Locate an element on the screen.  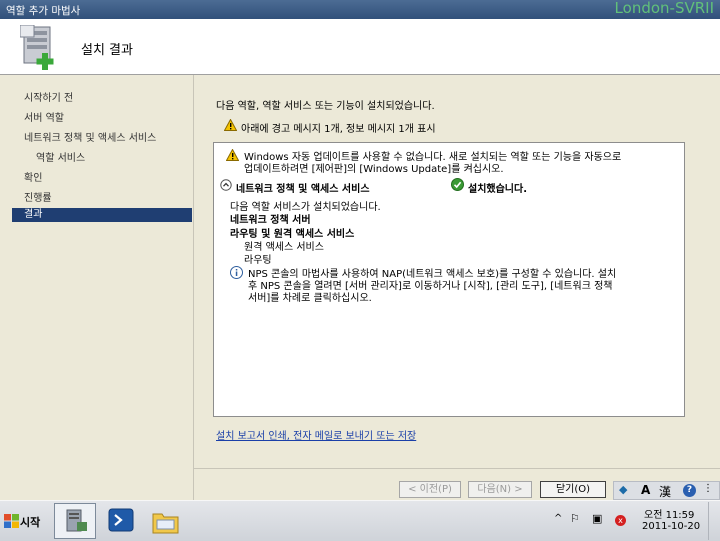
explorer-task is located at coordinates (168, 521).